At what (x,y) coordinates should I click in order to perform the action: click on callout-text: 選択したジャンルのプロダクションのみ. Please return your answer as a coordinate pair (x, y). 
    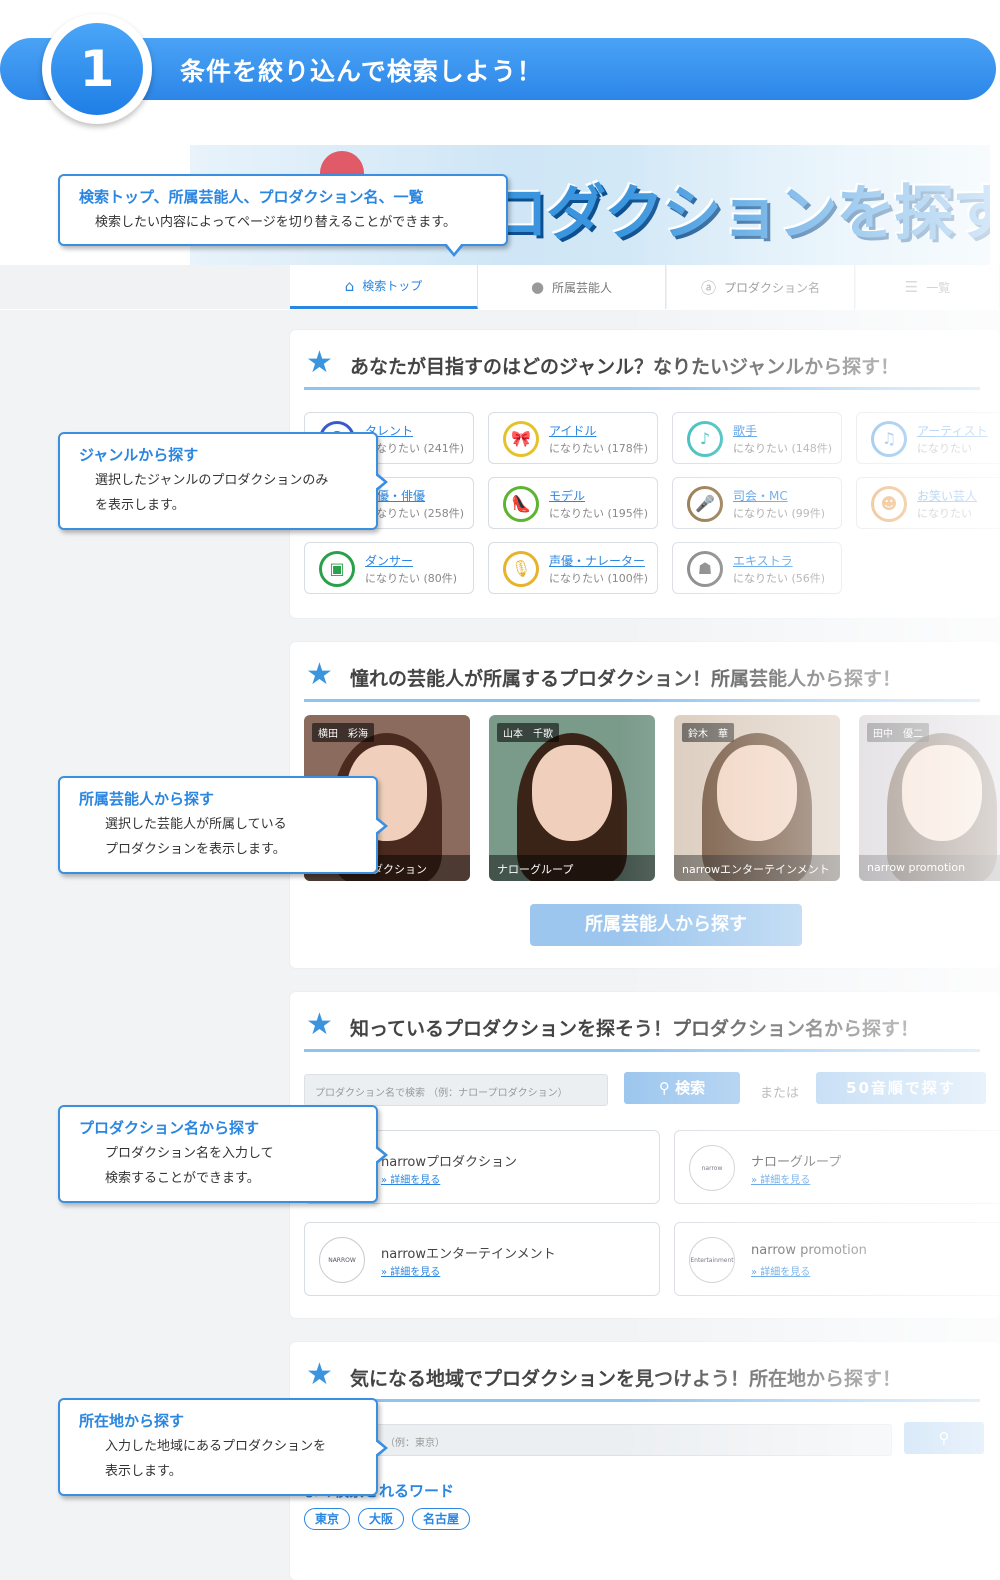
    Looking at the image, I should click on (212, 480).